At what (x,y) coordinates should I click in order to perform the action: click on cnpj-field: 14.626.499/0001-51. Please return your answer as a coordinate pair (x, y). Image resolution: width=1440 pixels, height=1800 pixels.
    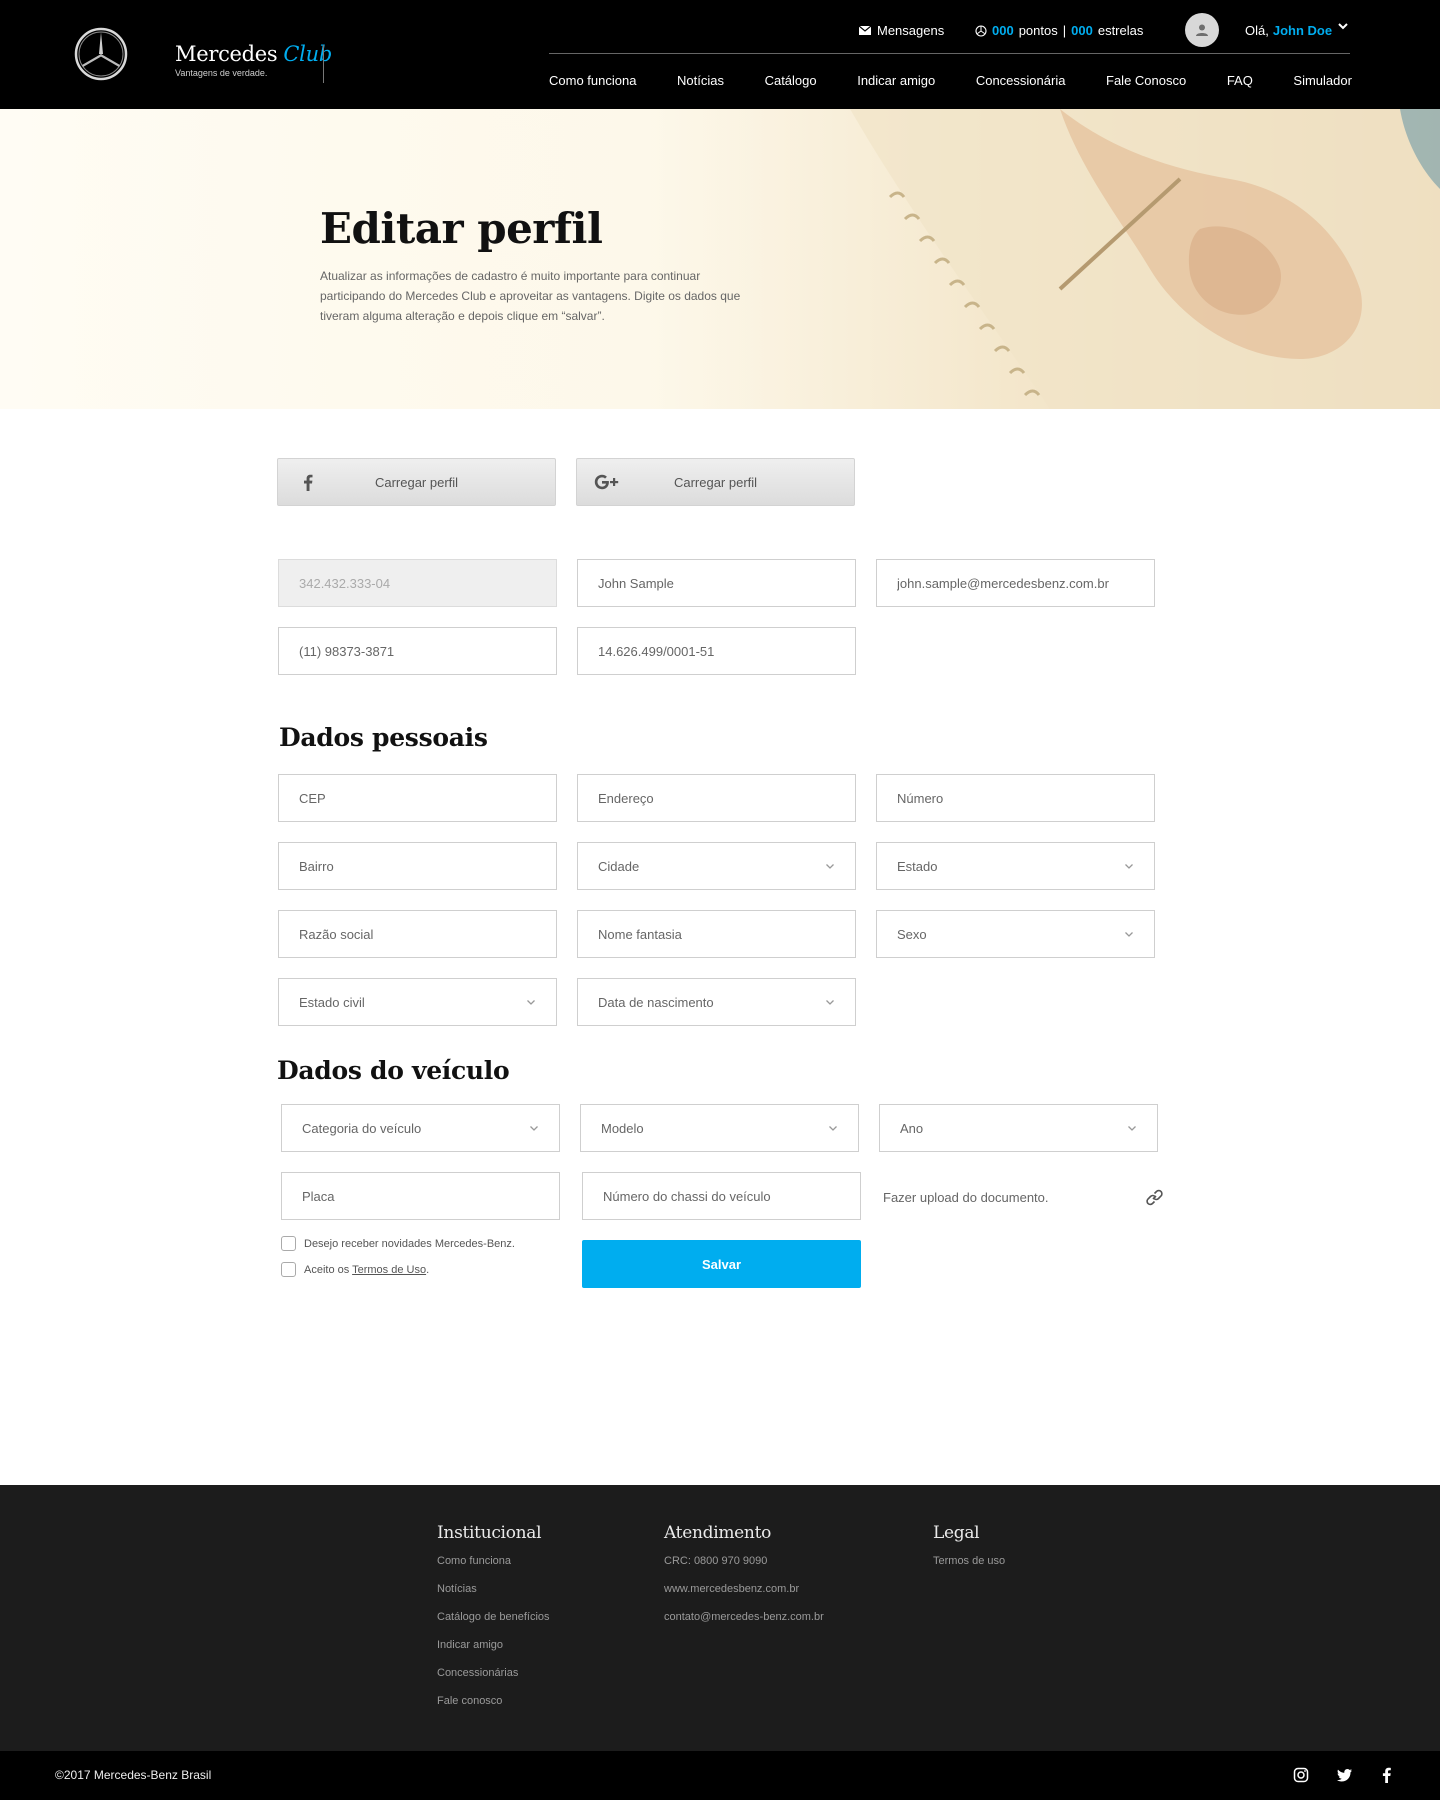
    Looking at the image, I should click on (716, 651).